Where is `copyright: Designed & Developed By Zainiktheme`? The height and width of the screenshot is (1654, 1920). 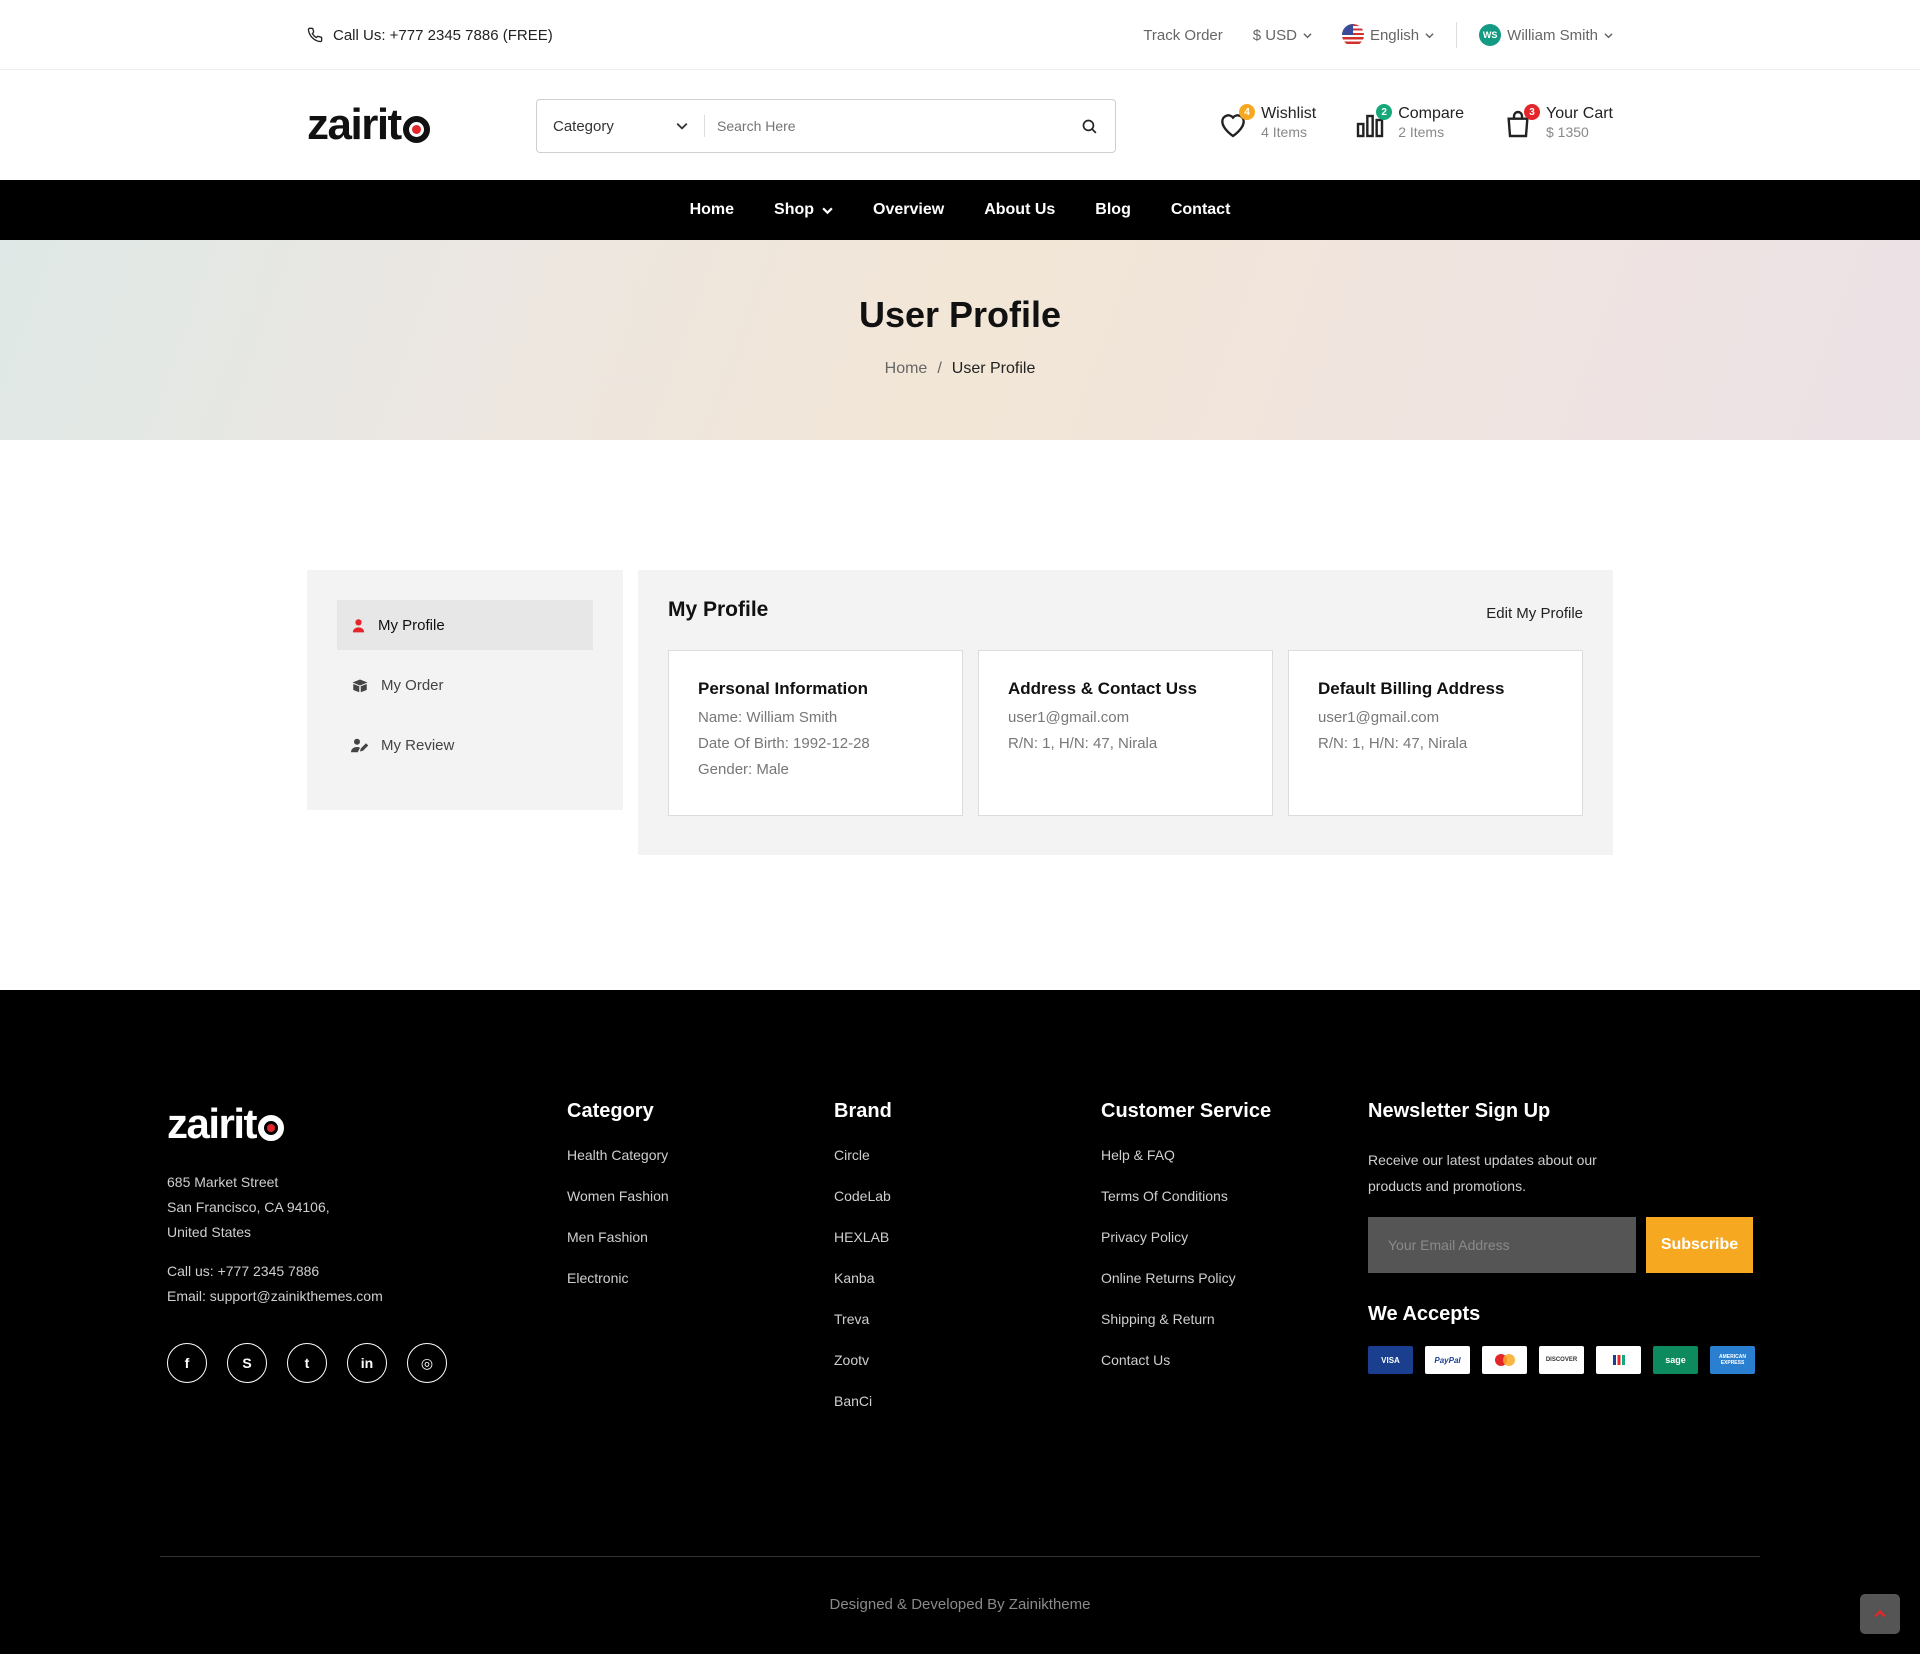
copyright: Designed & Developed By Zainiktheme is located at coordinates (960, 1604).